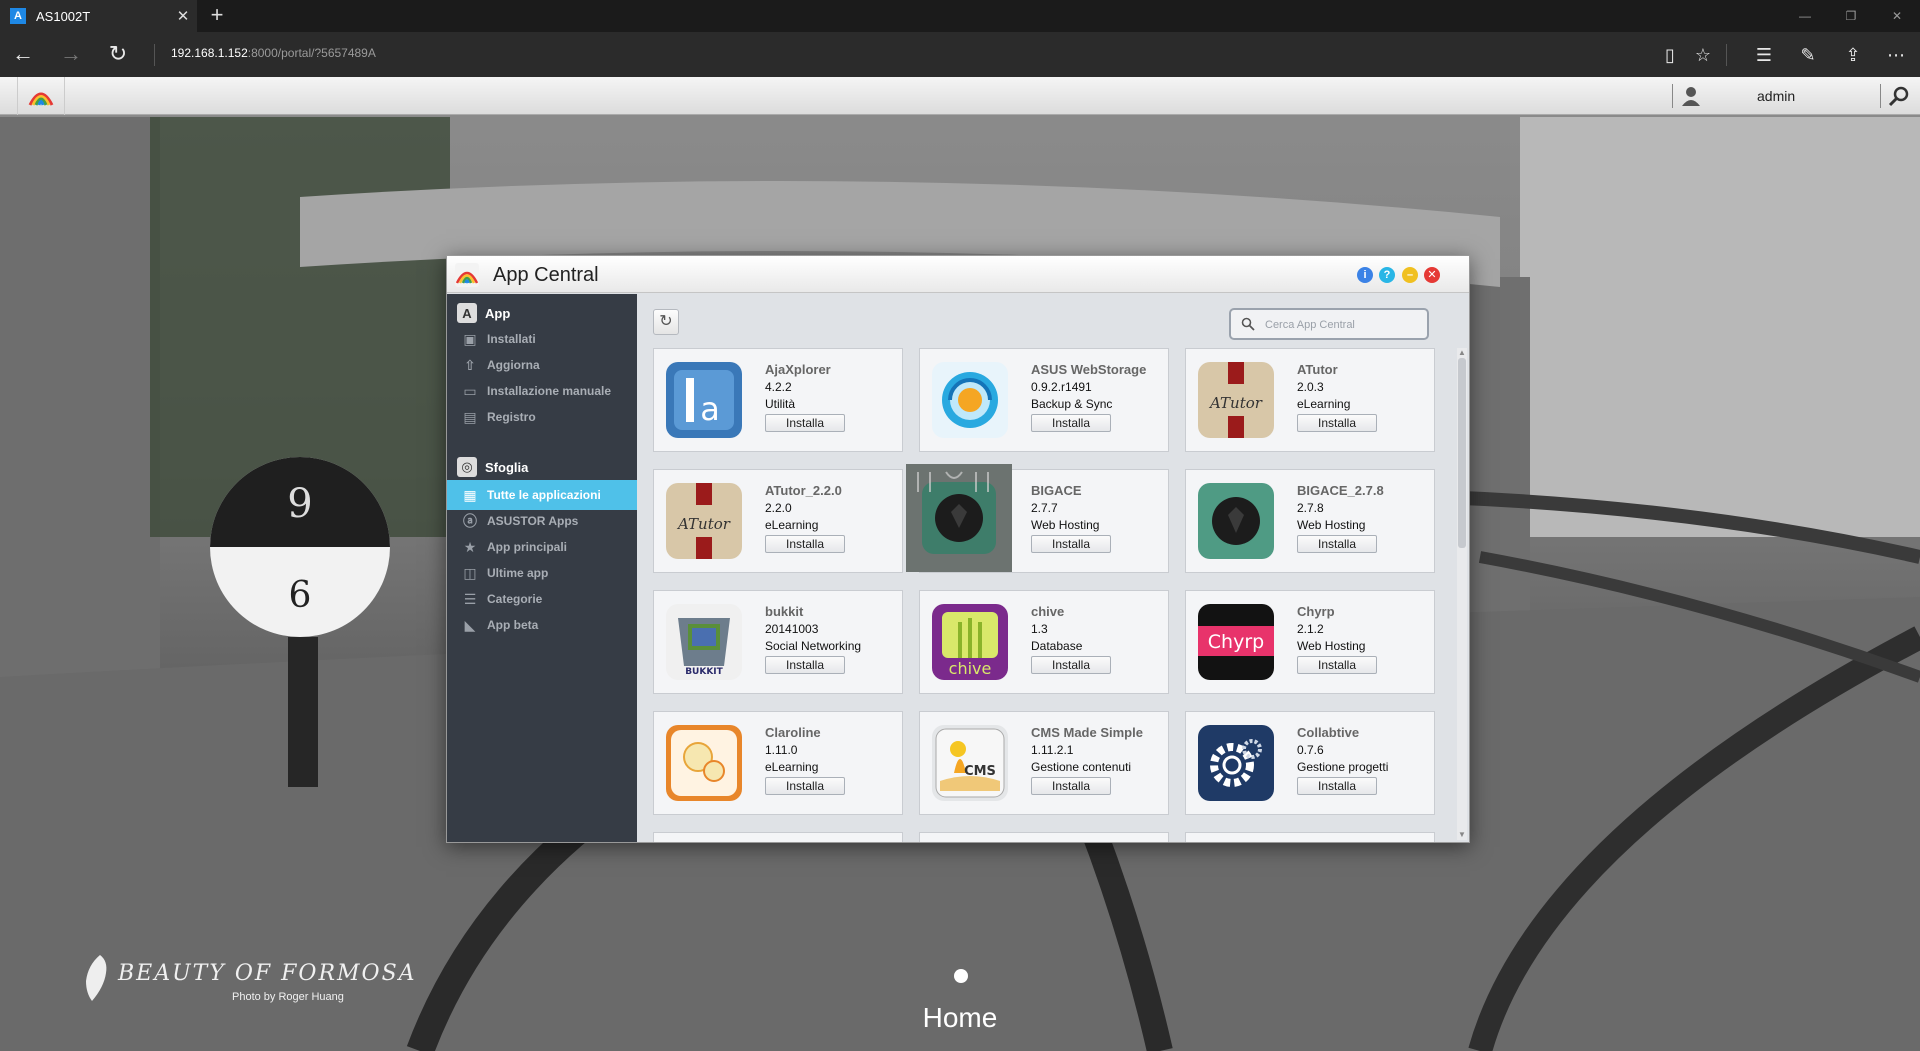 This screenshot has height=1051, width=1920. I want to click on scroll-thumb, so click(1462, 453).